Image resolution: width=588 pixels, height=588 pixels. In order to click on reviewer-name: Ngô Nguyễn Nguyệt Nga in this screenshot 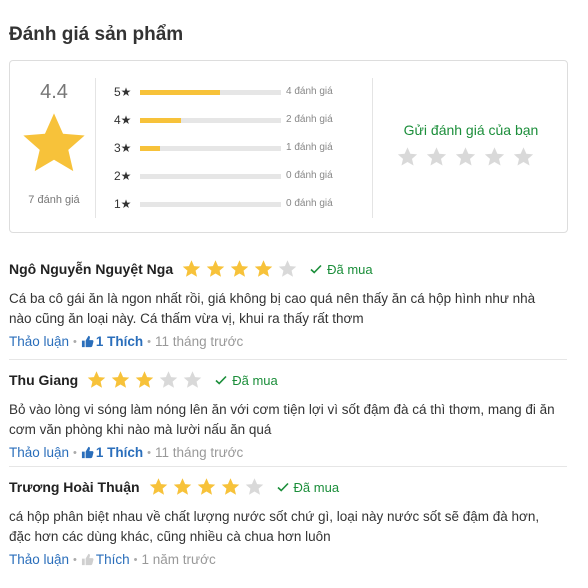, I will do `click(91, 269)`.